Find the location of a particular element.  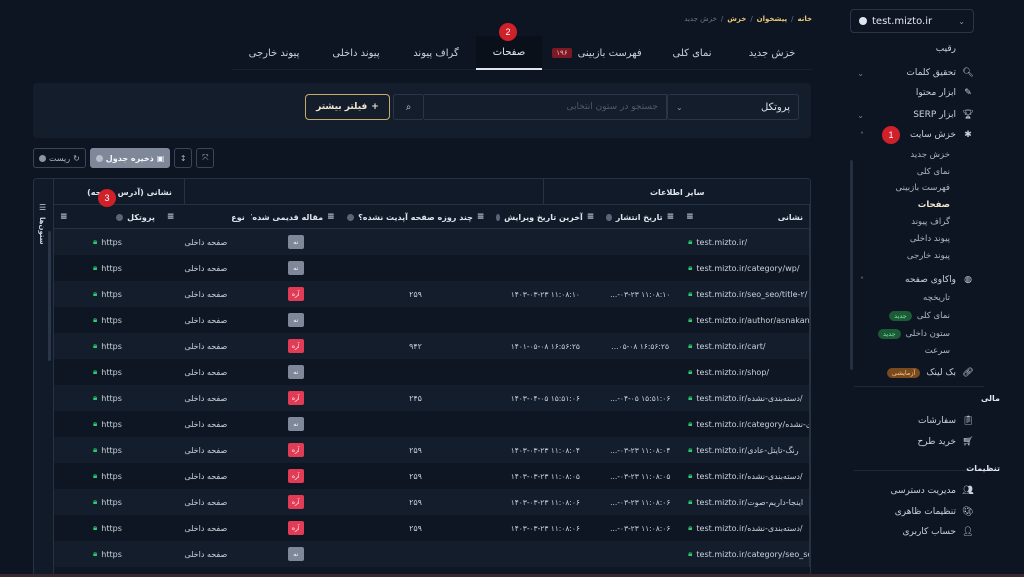

breadcrumb-home: خانه is located at coordinates (804, 19).